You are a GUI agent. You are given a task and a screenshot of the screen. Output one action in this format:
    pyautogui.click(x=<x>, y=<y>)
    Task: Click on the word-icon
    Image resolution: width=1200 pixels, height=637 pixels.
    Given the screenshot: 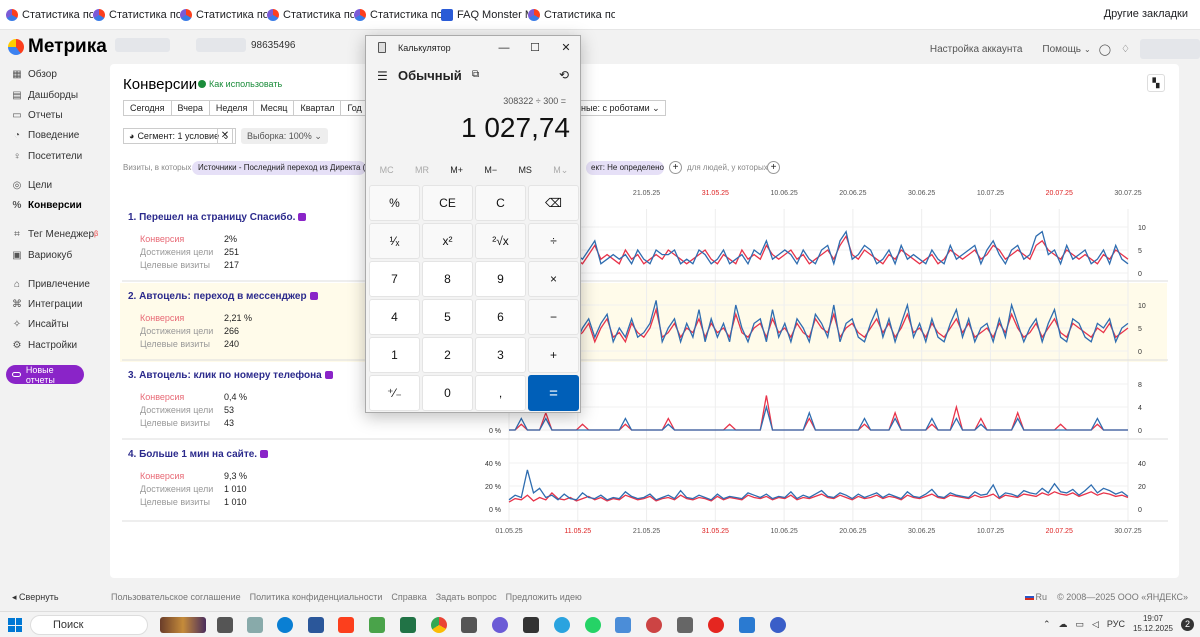 What is the action you would take?
    pyautogui.click(x=316, y=625)
    